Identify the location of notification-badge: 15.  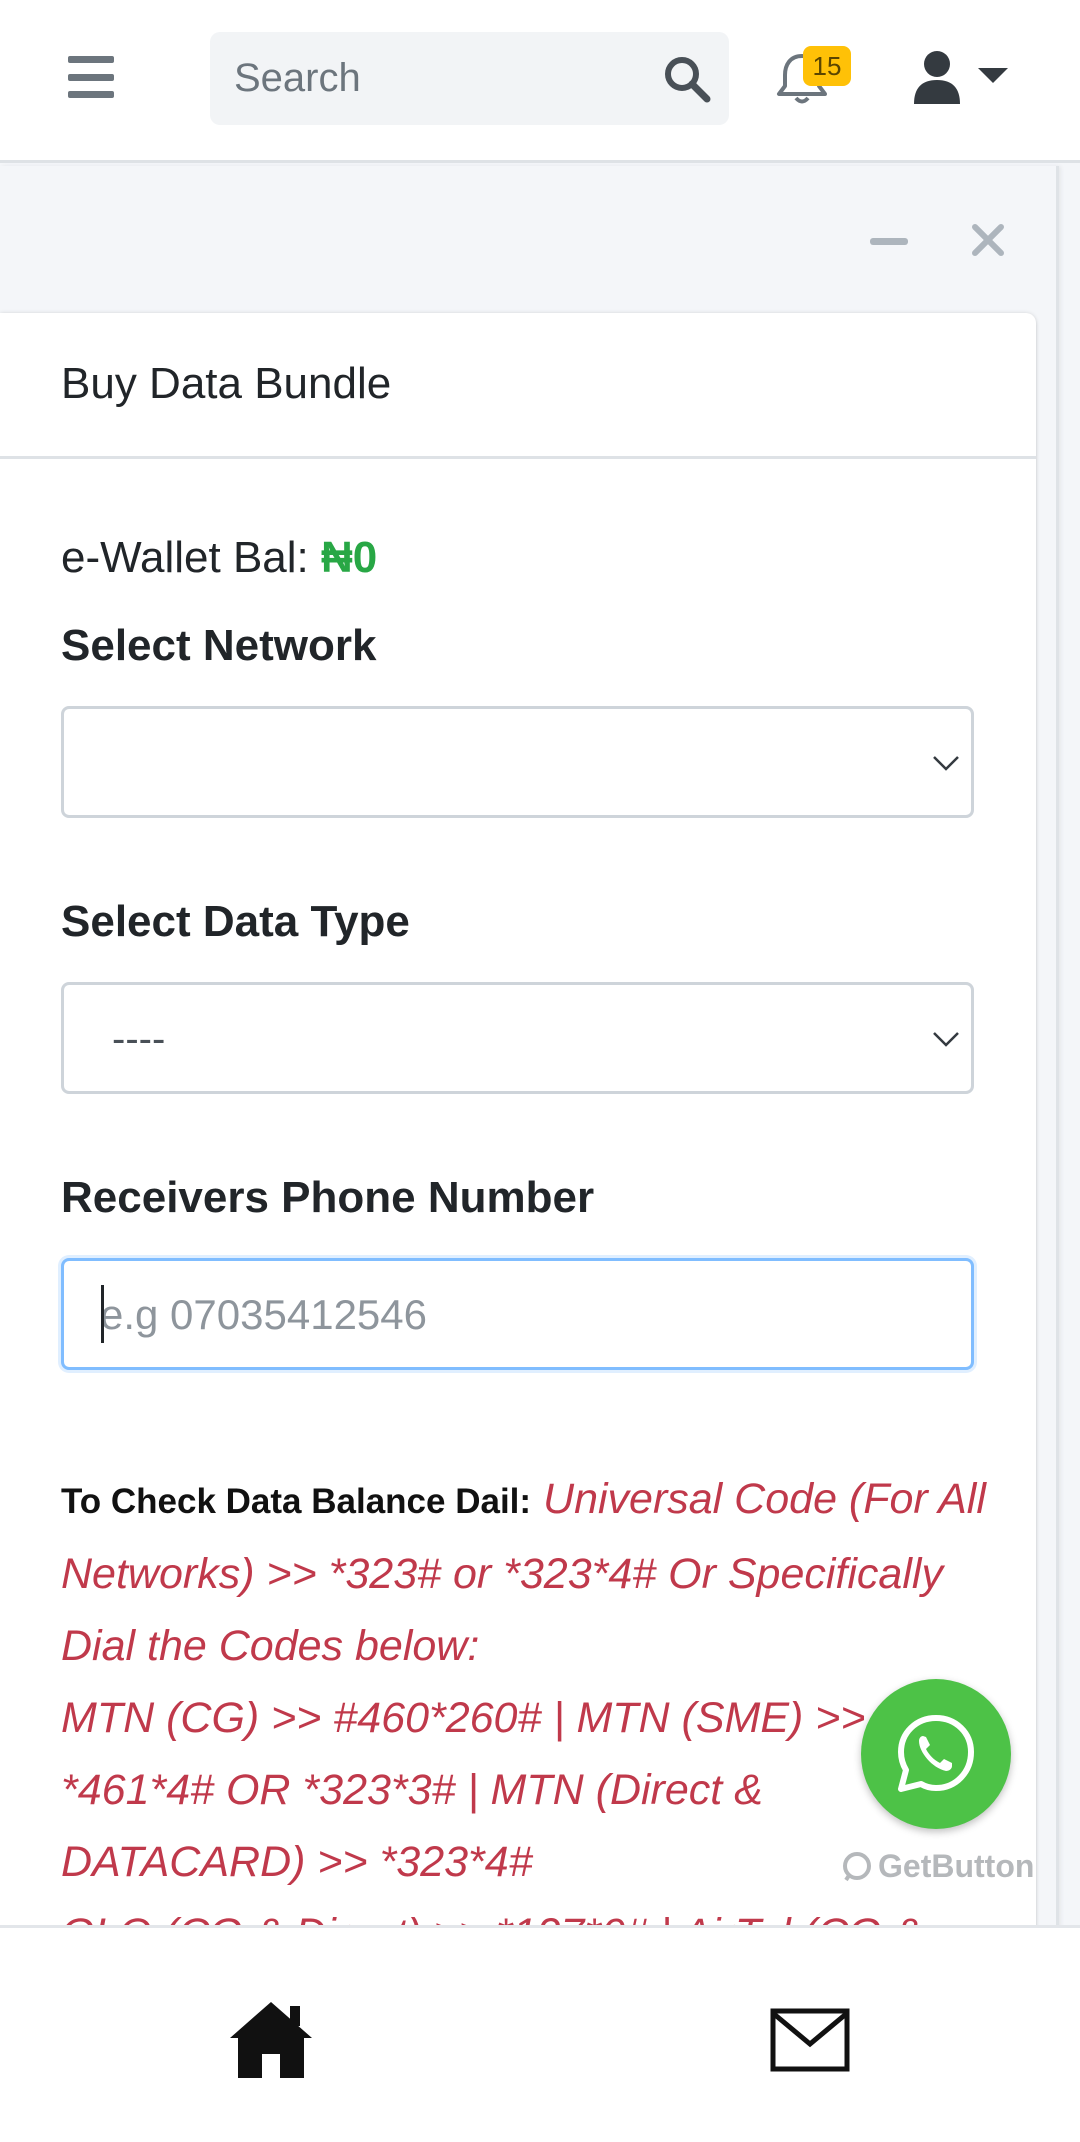
(827, 66).